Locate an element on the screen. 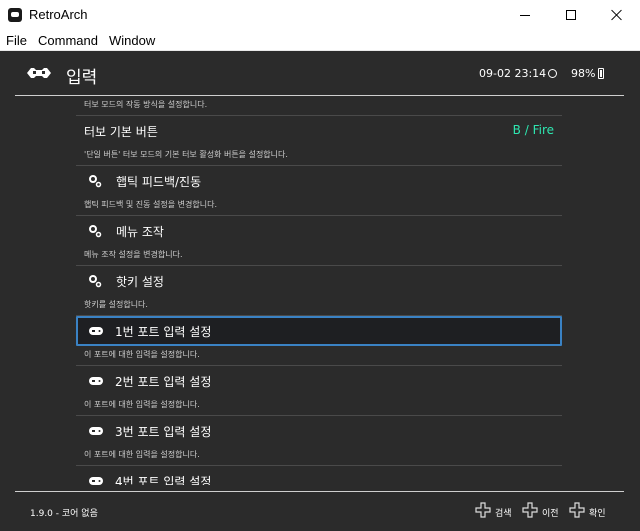  item-description: 핫키를 설정합니다. is located at coordinates (319, 306).